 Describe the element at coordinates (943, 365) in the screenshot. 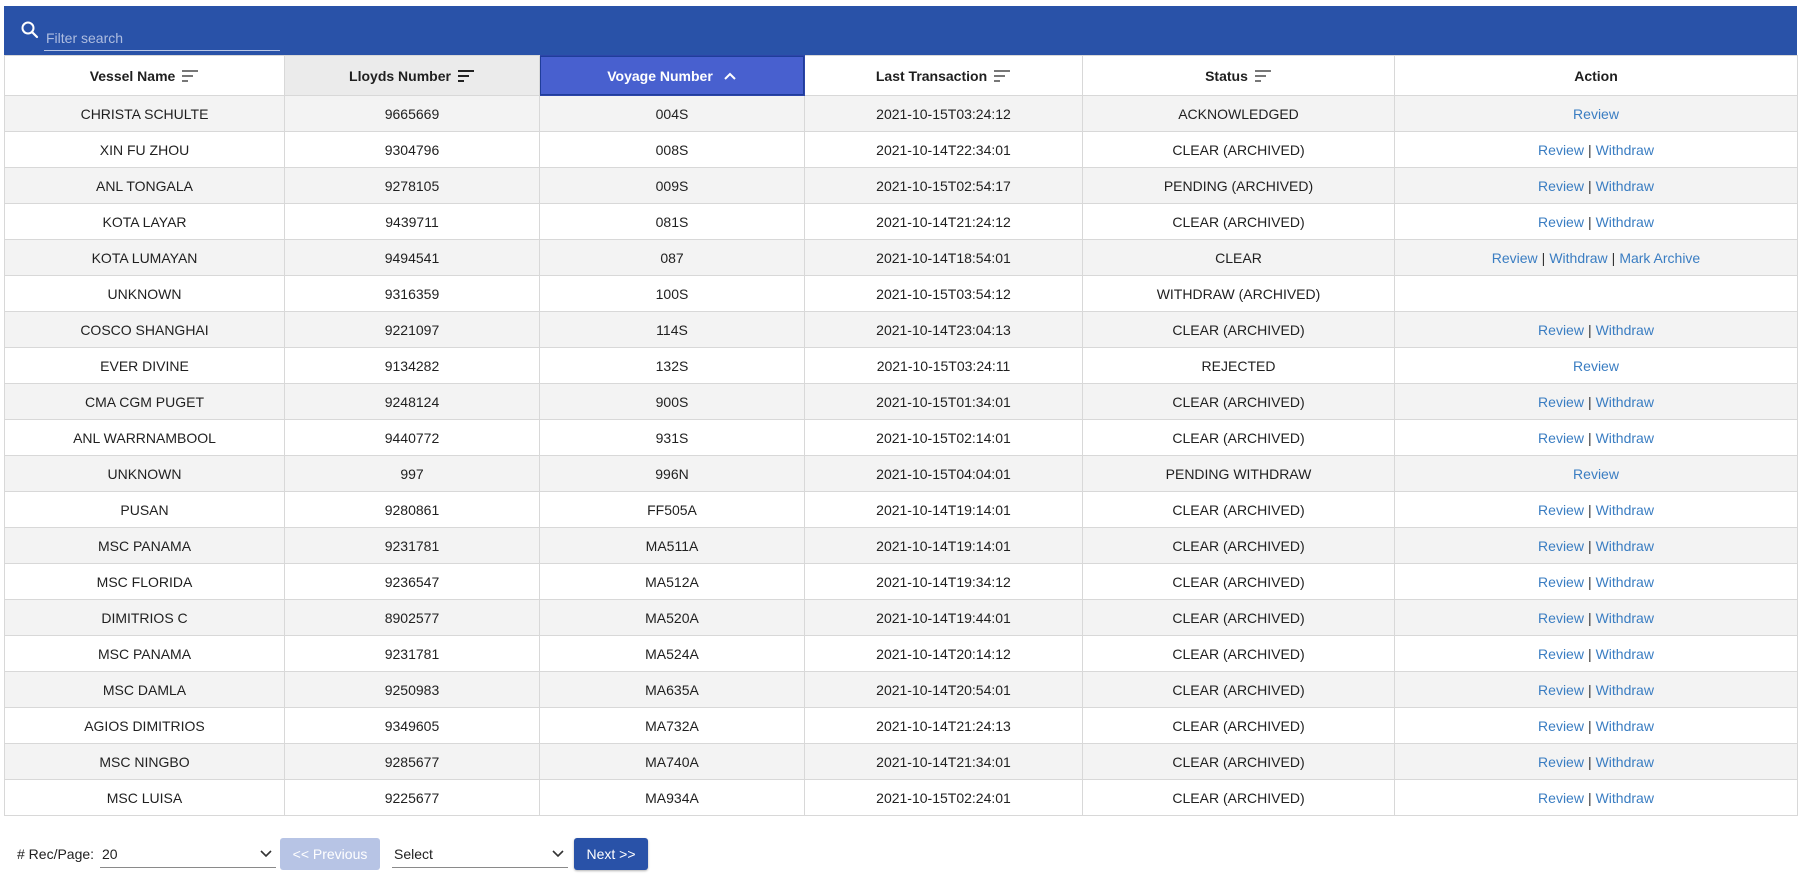

I see `last-transaction-cell: 2021-10-15T03:24:11` at that location.